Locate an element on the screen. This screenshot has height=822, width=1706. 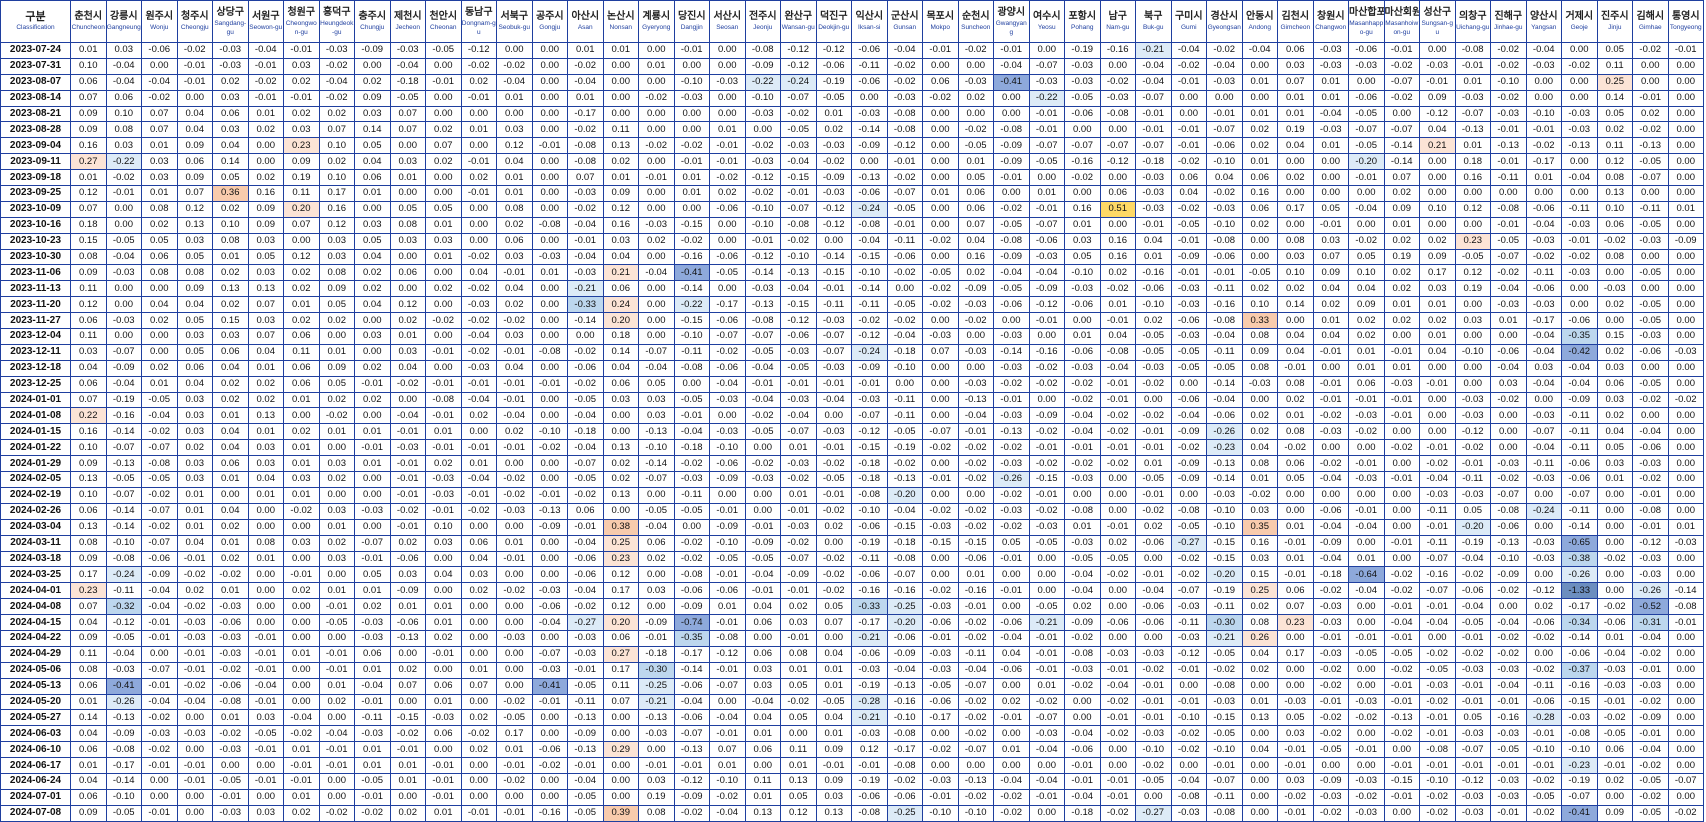
table-cell: -0.14 is located at coordinates (1579, 527).